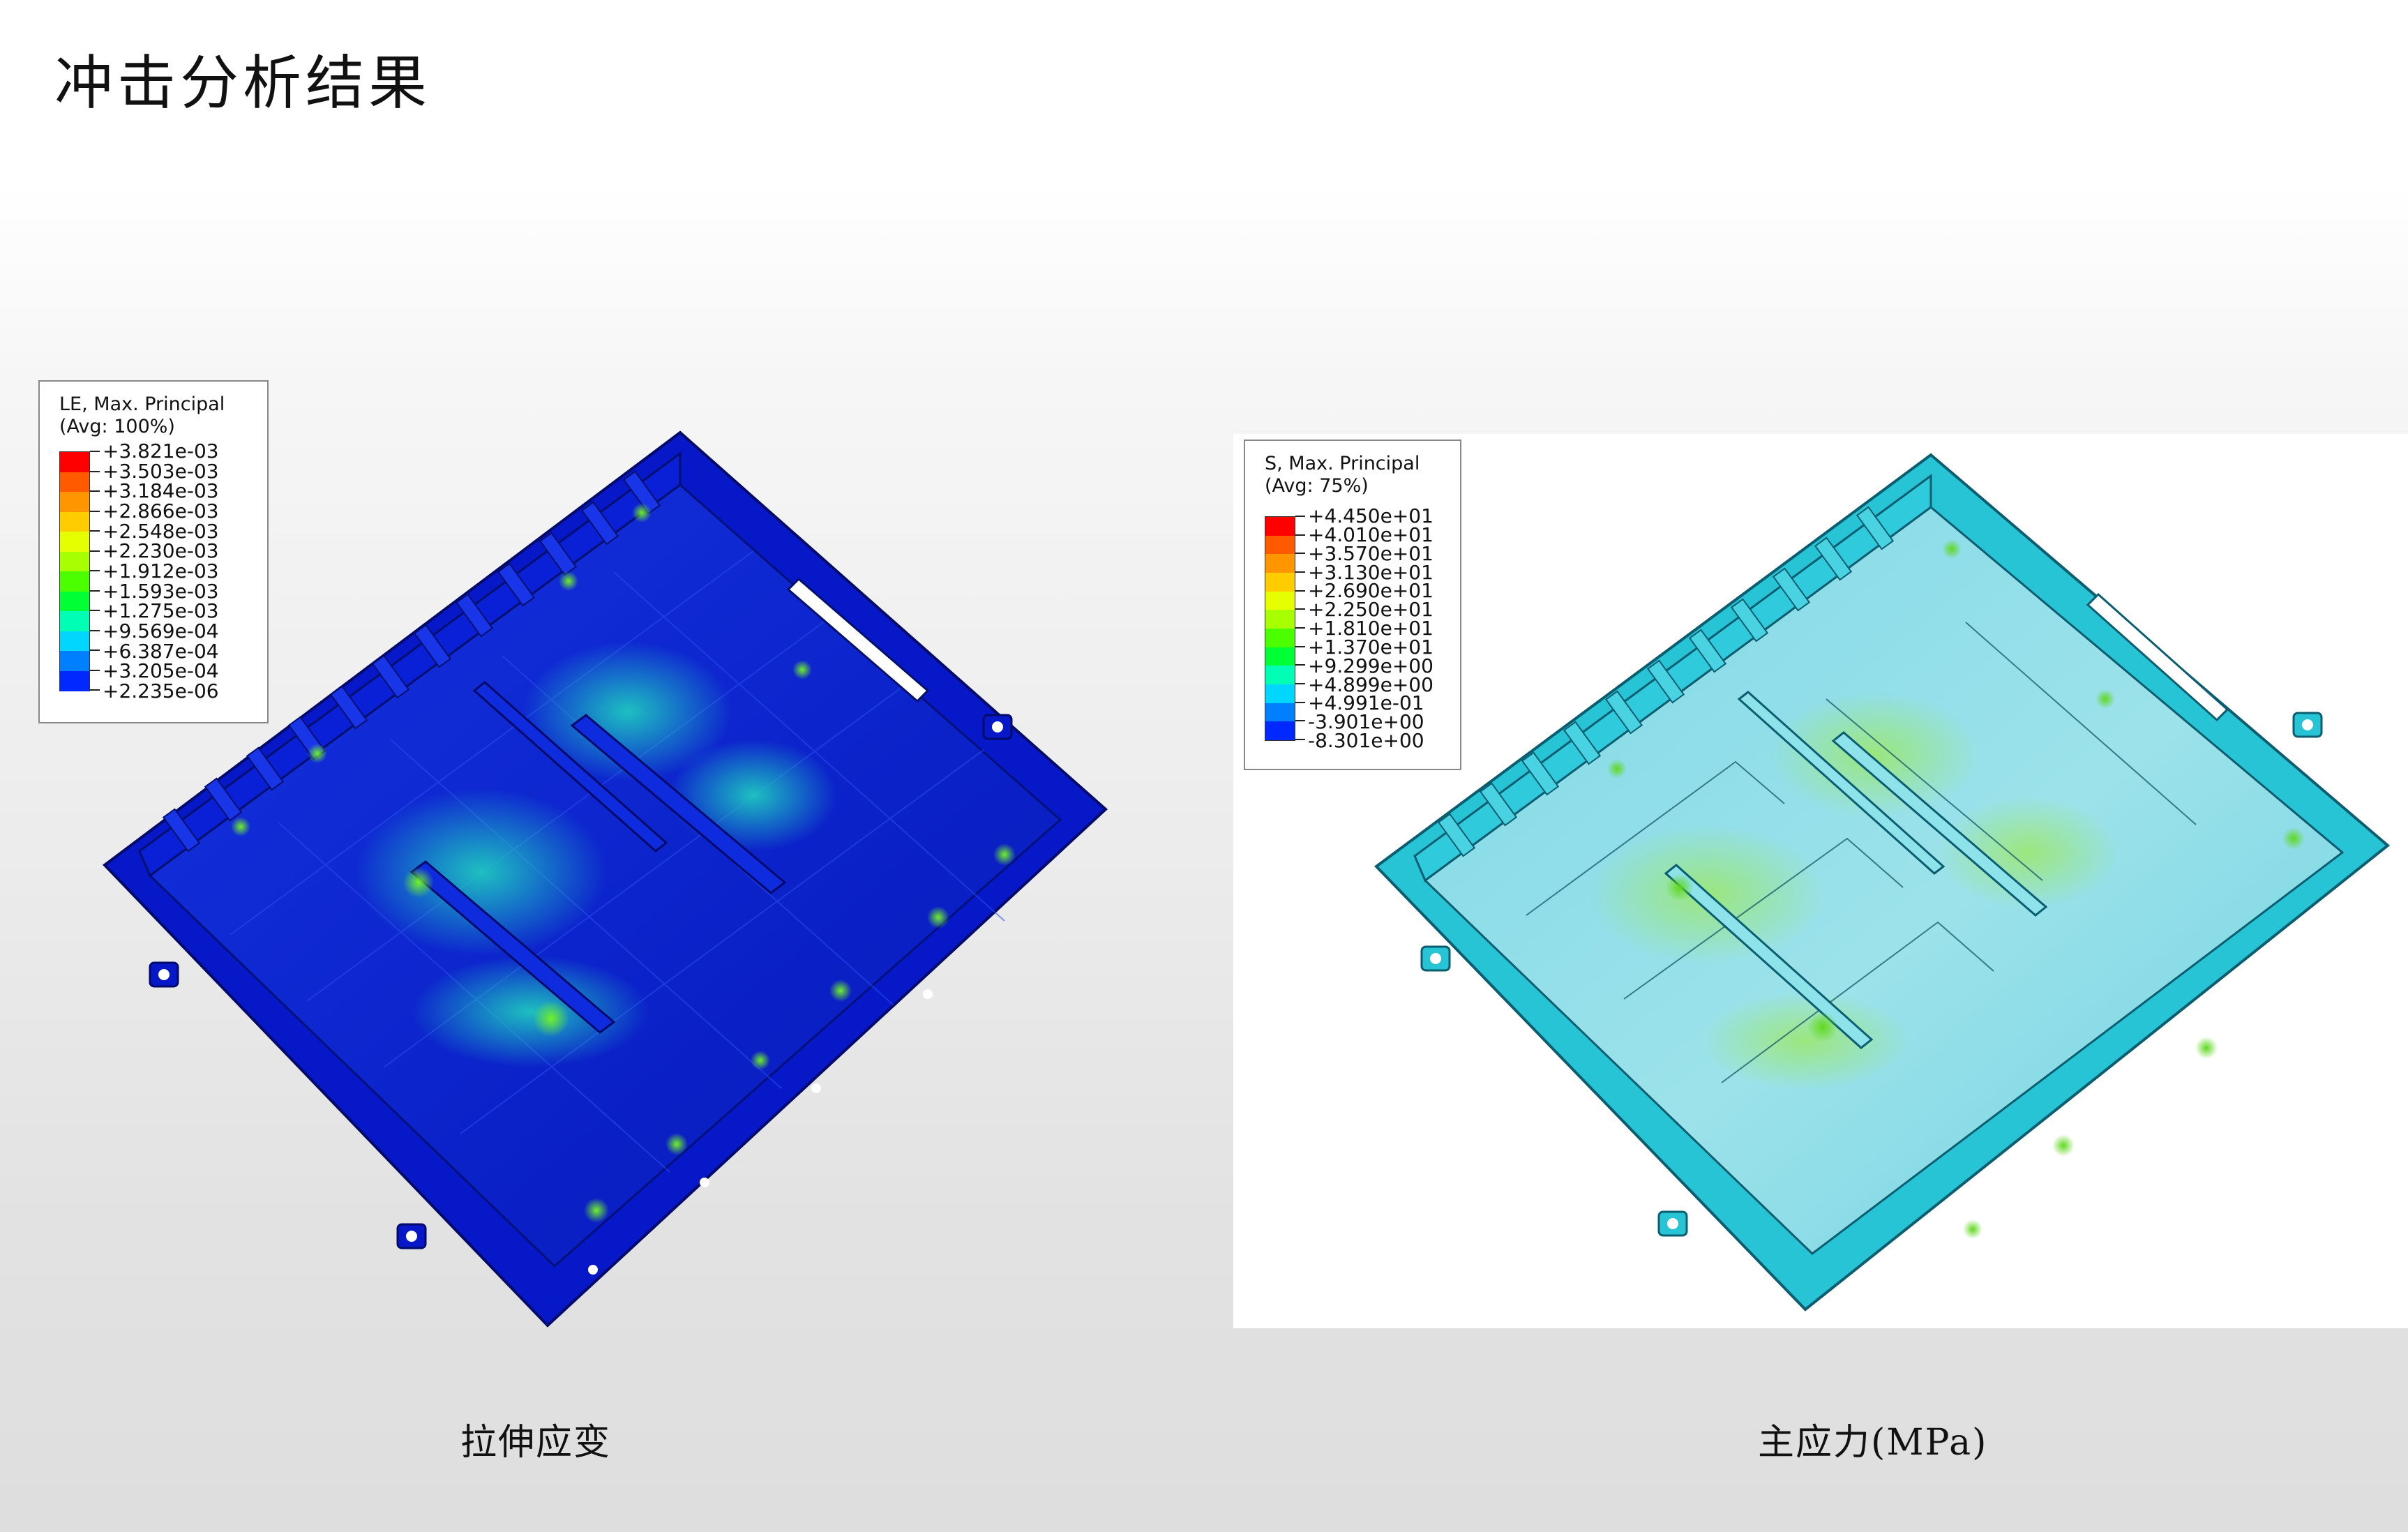 This screenshot has width=2408, height=1532. Describe the element at coordinates (161, 671) in the screenshot. I see `legend-value: +3.205e-04` at that location.